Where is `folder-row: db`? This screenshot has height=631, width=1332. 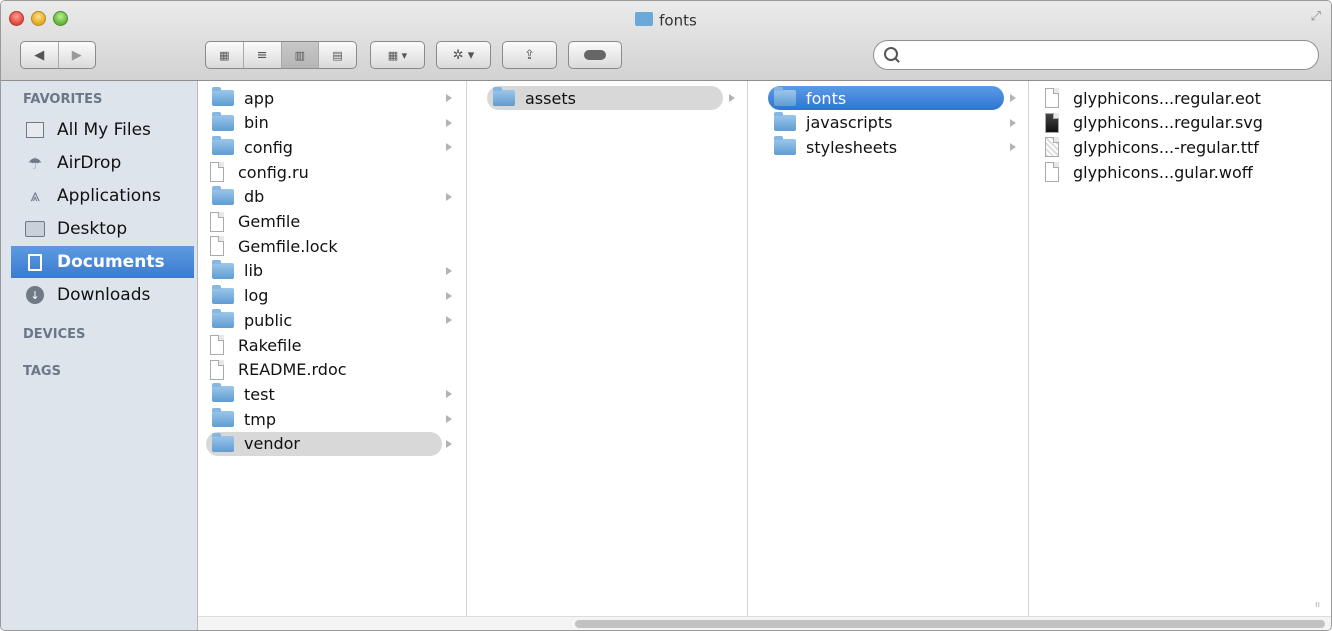 folder-row: db is located at coordinates (324, 197).